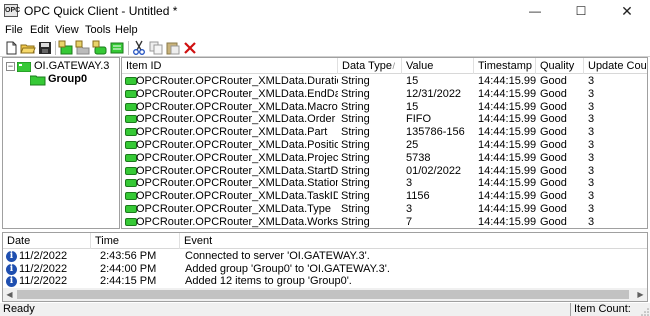 This screenshot has width=650, height=316. What do you see at coordinates (419, 119) in the screenshot?
I see `cell-value: FIFO` at bounding box center [419, 119].